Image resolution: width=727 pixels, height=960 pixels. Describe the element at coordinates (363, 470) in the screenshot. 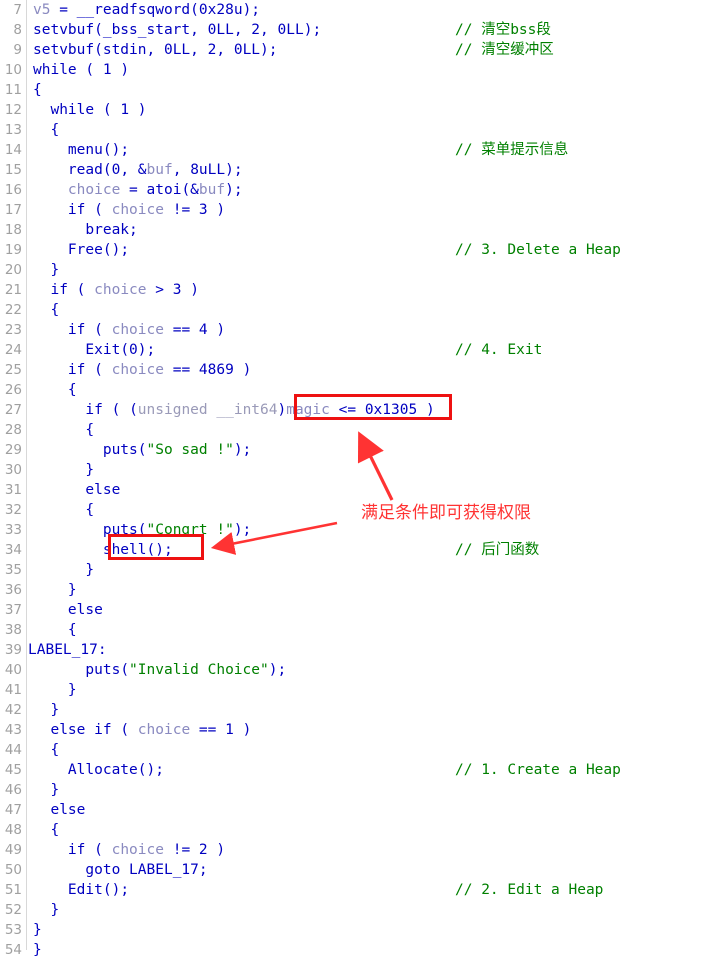

I see `code-line: 30 }` at that location.